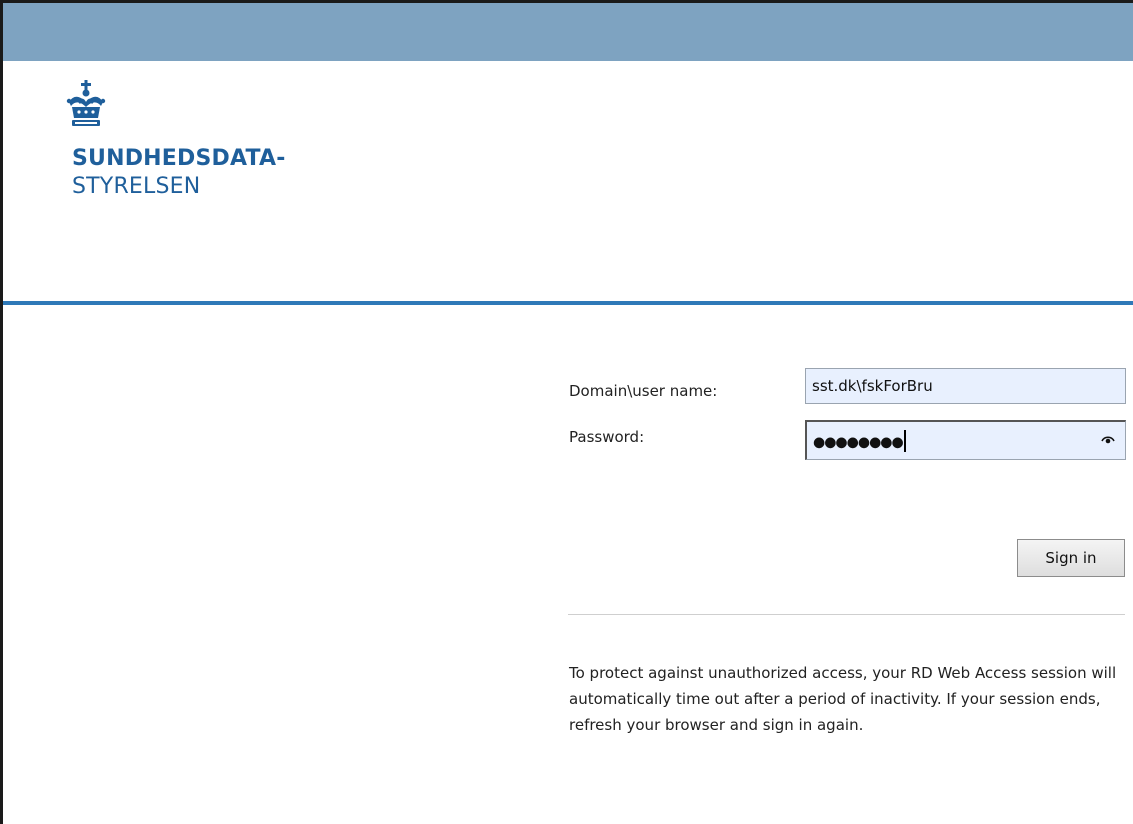  What do you see at coordinates (965, 440) in the screenshot?
I see `password-field: ●●●●●●●●` at bounding box center [965, 440].